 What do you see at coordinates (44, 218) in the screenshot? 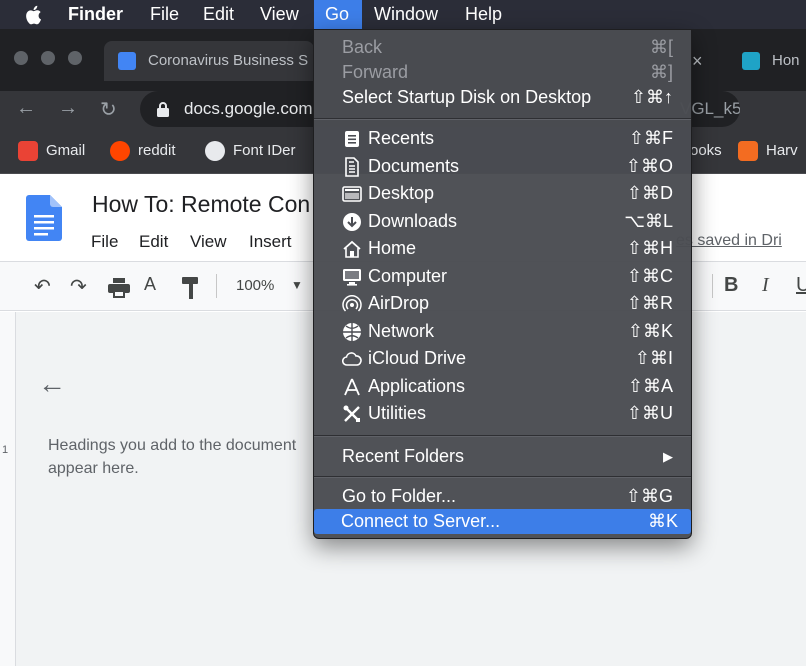
I see `google-docs-logo-icon` at bounding box center [44, 218].